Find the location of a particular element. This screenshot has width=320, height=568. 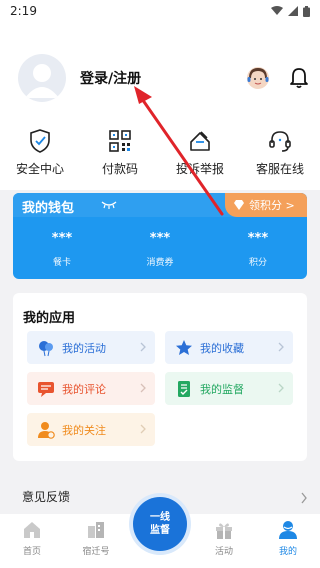

app-my-activities: 我的活动 is located at coordinates (91, 347).